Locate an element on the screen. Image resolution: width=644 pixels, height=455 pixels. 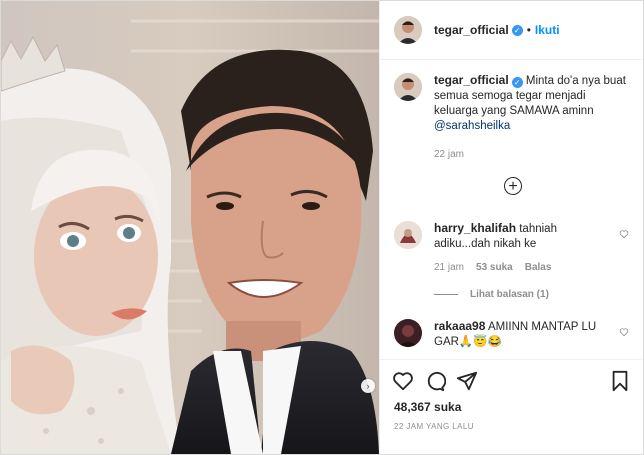
view-replies-label: Lihat balasan (1) is located at coordinates (509, 294).